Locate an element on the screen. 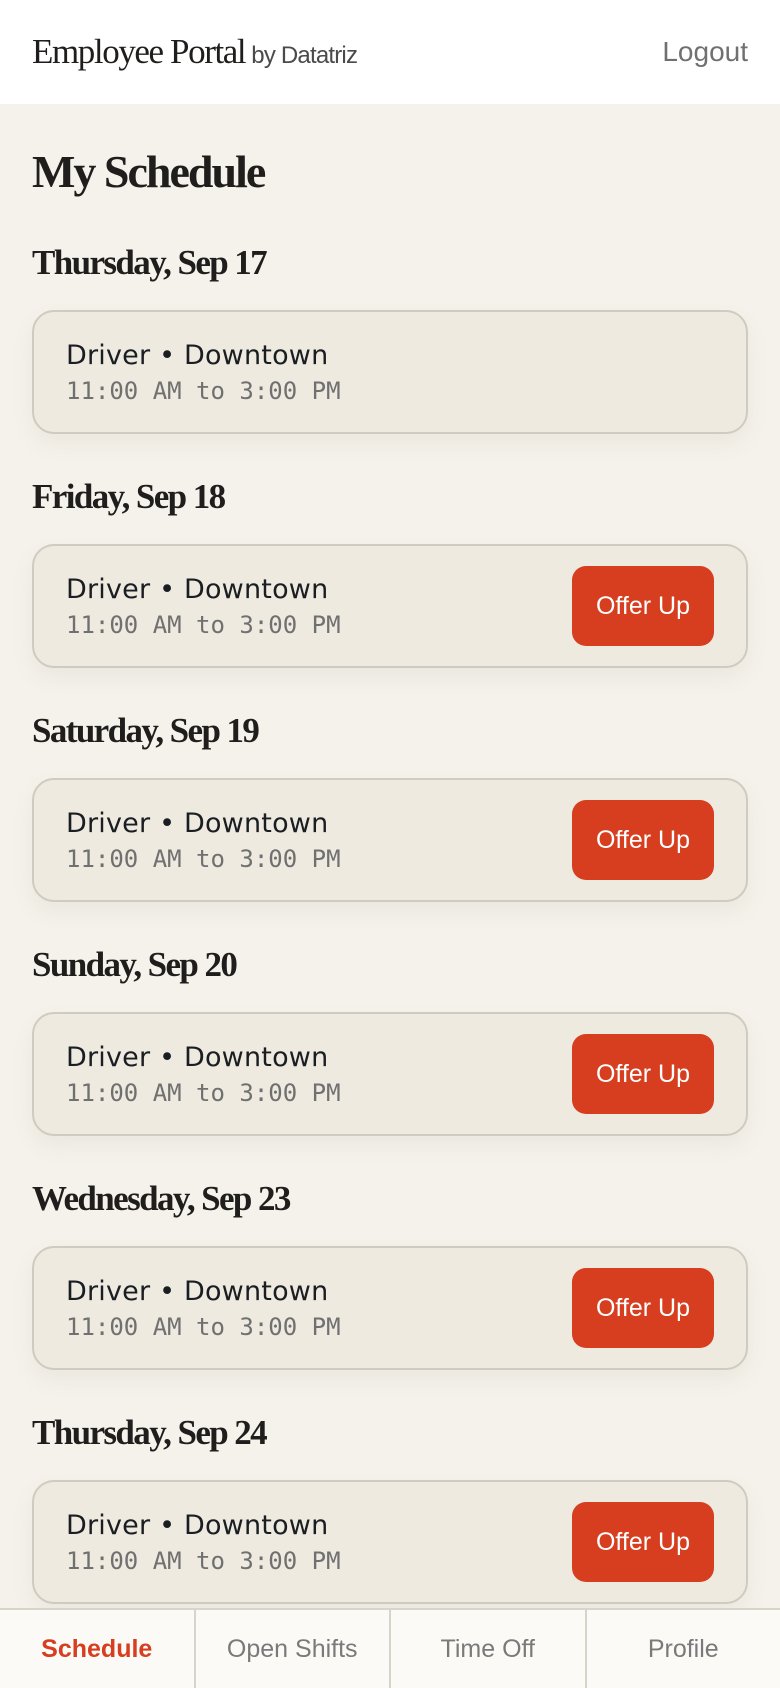 Image resolution: width=780 pixels, height=1688 pixels. logout-link: Logout is located at coordinates (705, 52).